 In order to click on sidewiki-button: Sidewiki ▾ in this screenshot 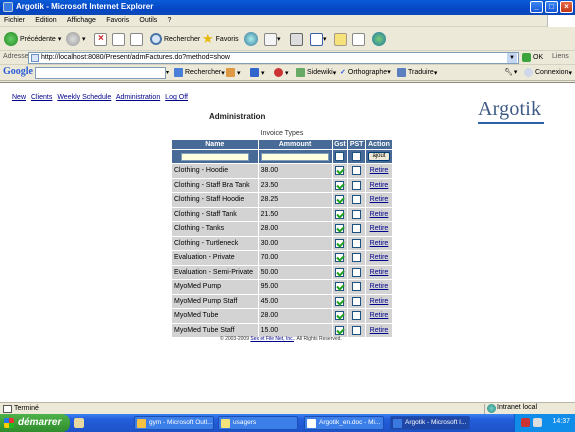, I will do `click(316, 72)`.